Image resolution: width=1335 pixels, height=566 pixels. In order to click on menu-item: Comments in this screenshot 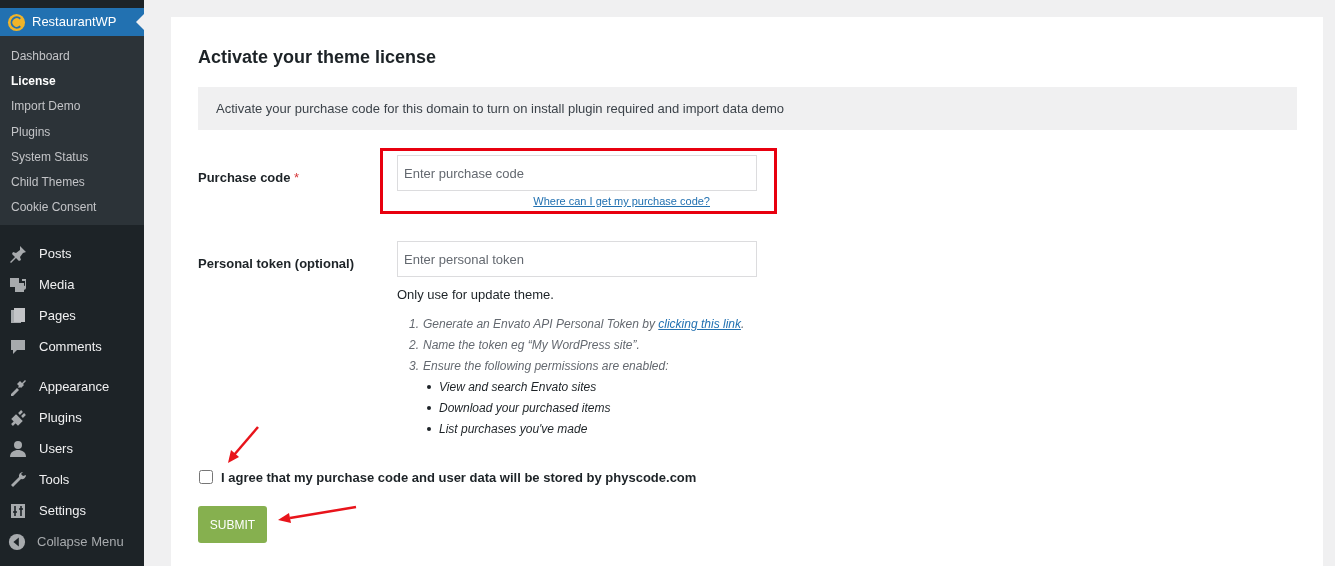, I will do `click(72, 347)`.